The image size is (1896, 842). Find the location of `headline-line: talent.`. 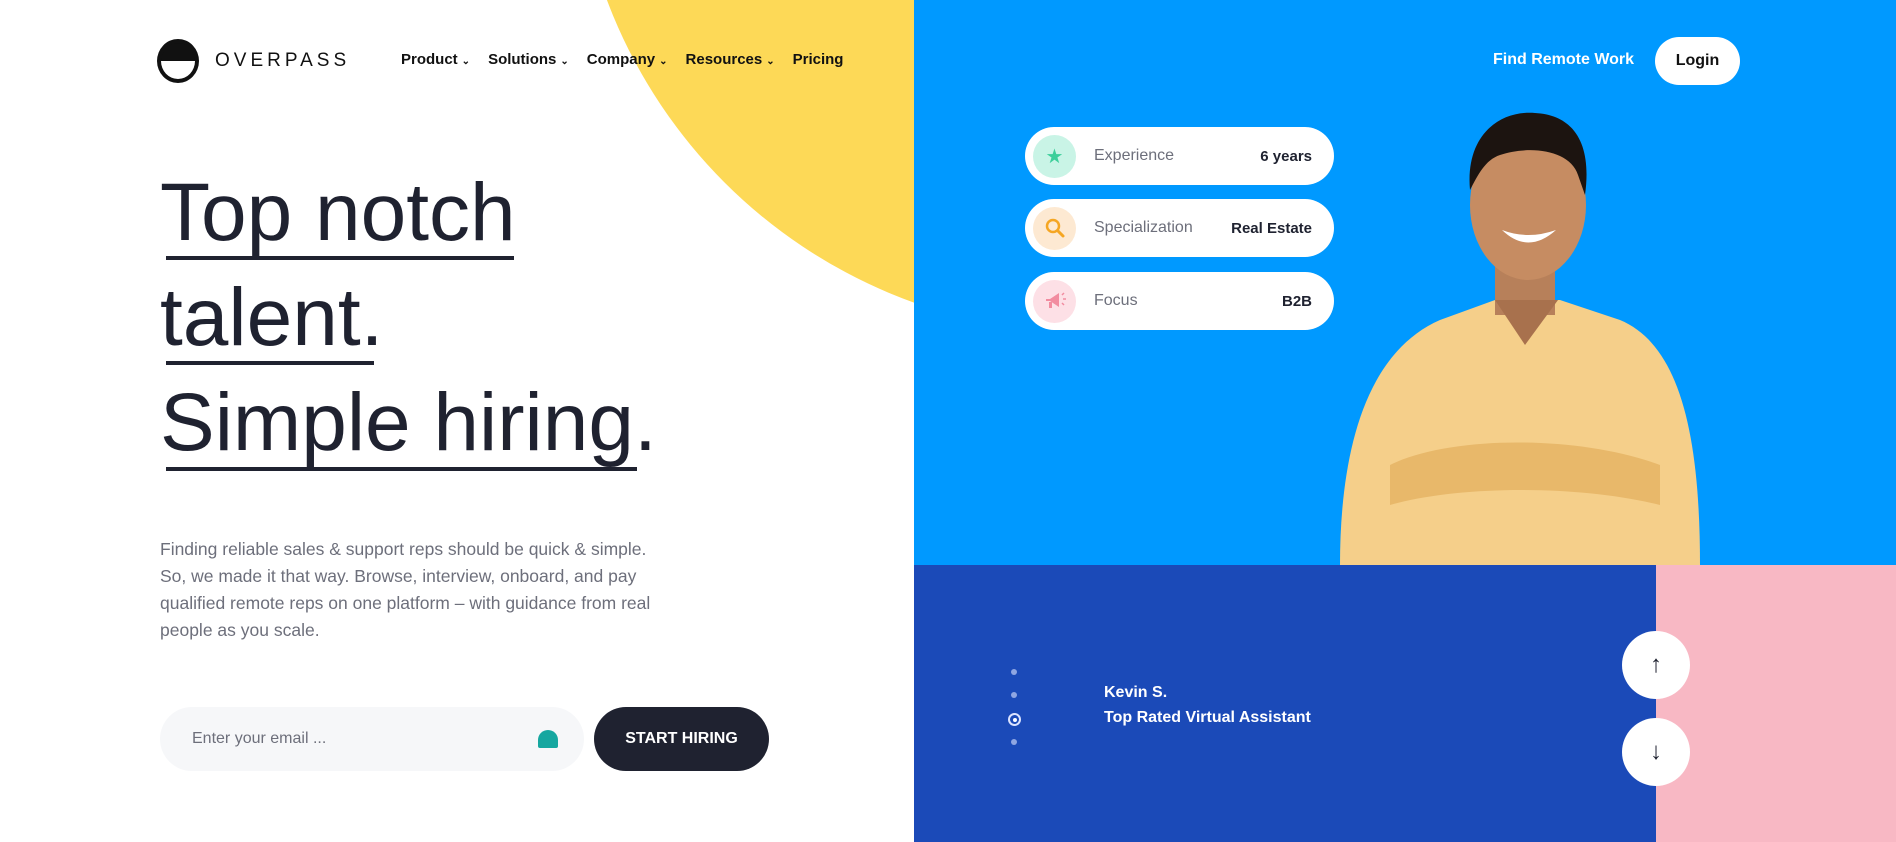

headline-line: talent. is located at coordinates (272, 317).